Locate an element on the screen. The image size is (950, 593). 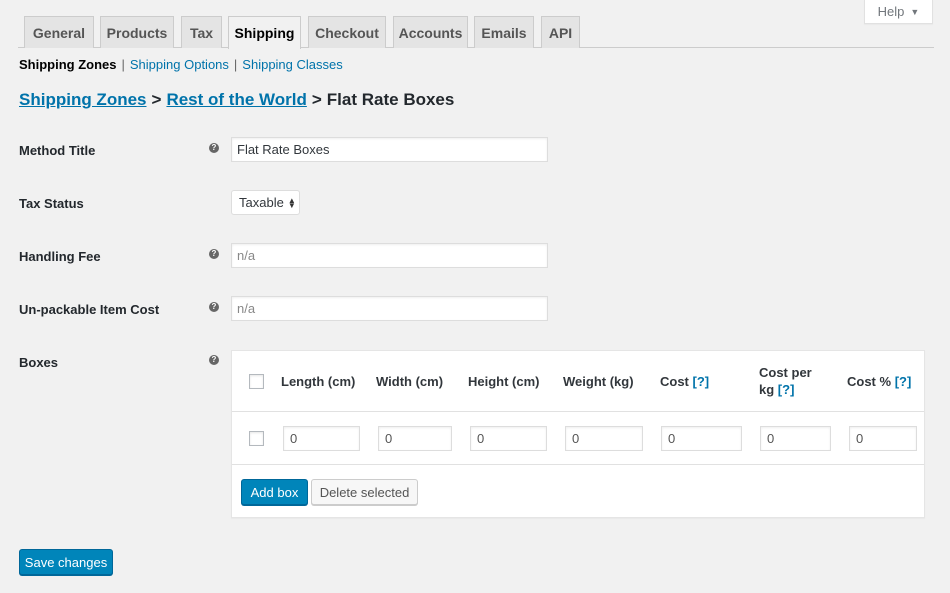
tab-checkout: Checkout is located at coordinates (347, 32).